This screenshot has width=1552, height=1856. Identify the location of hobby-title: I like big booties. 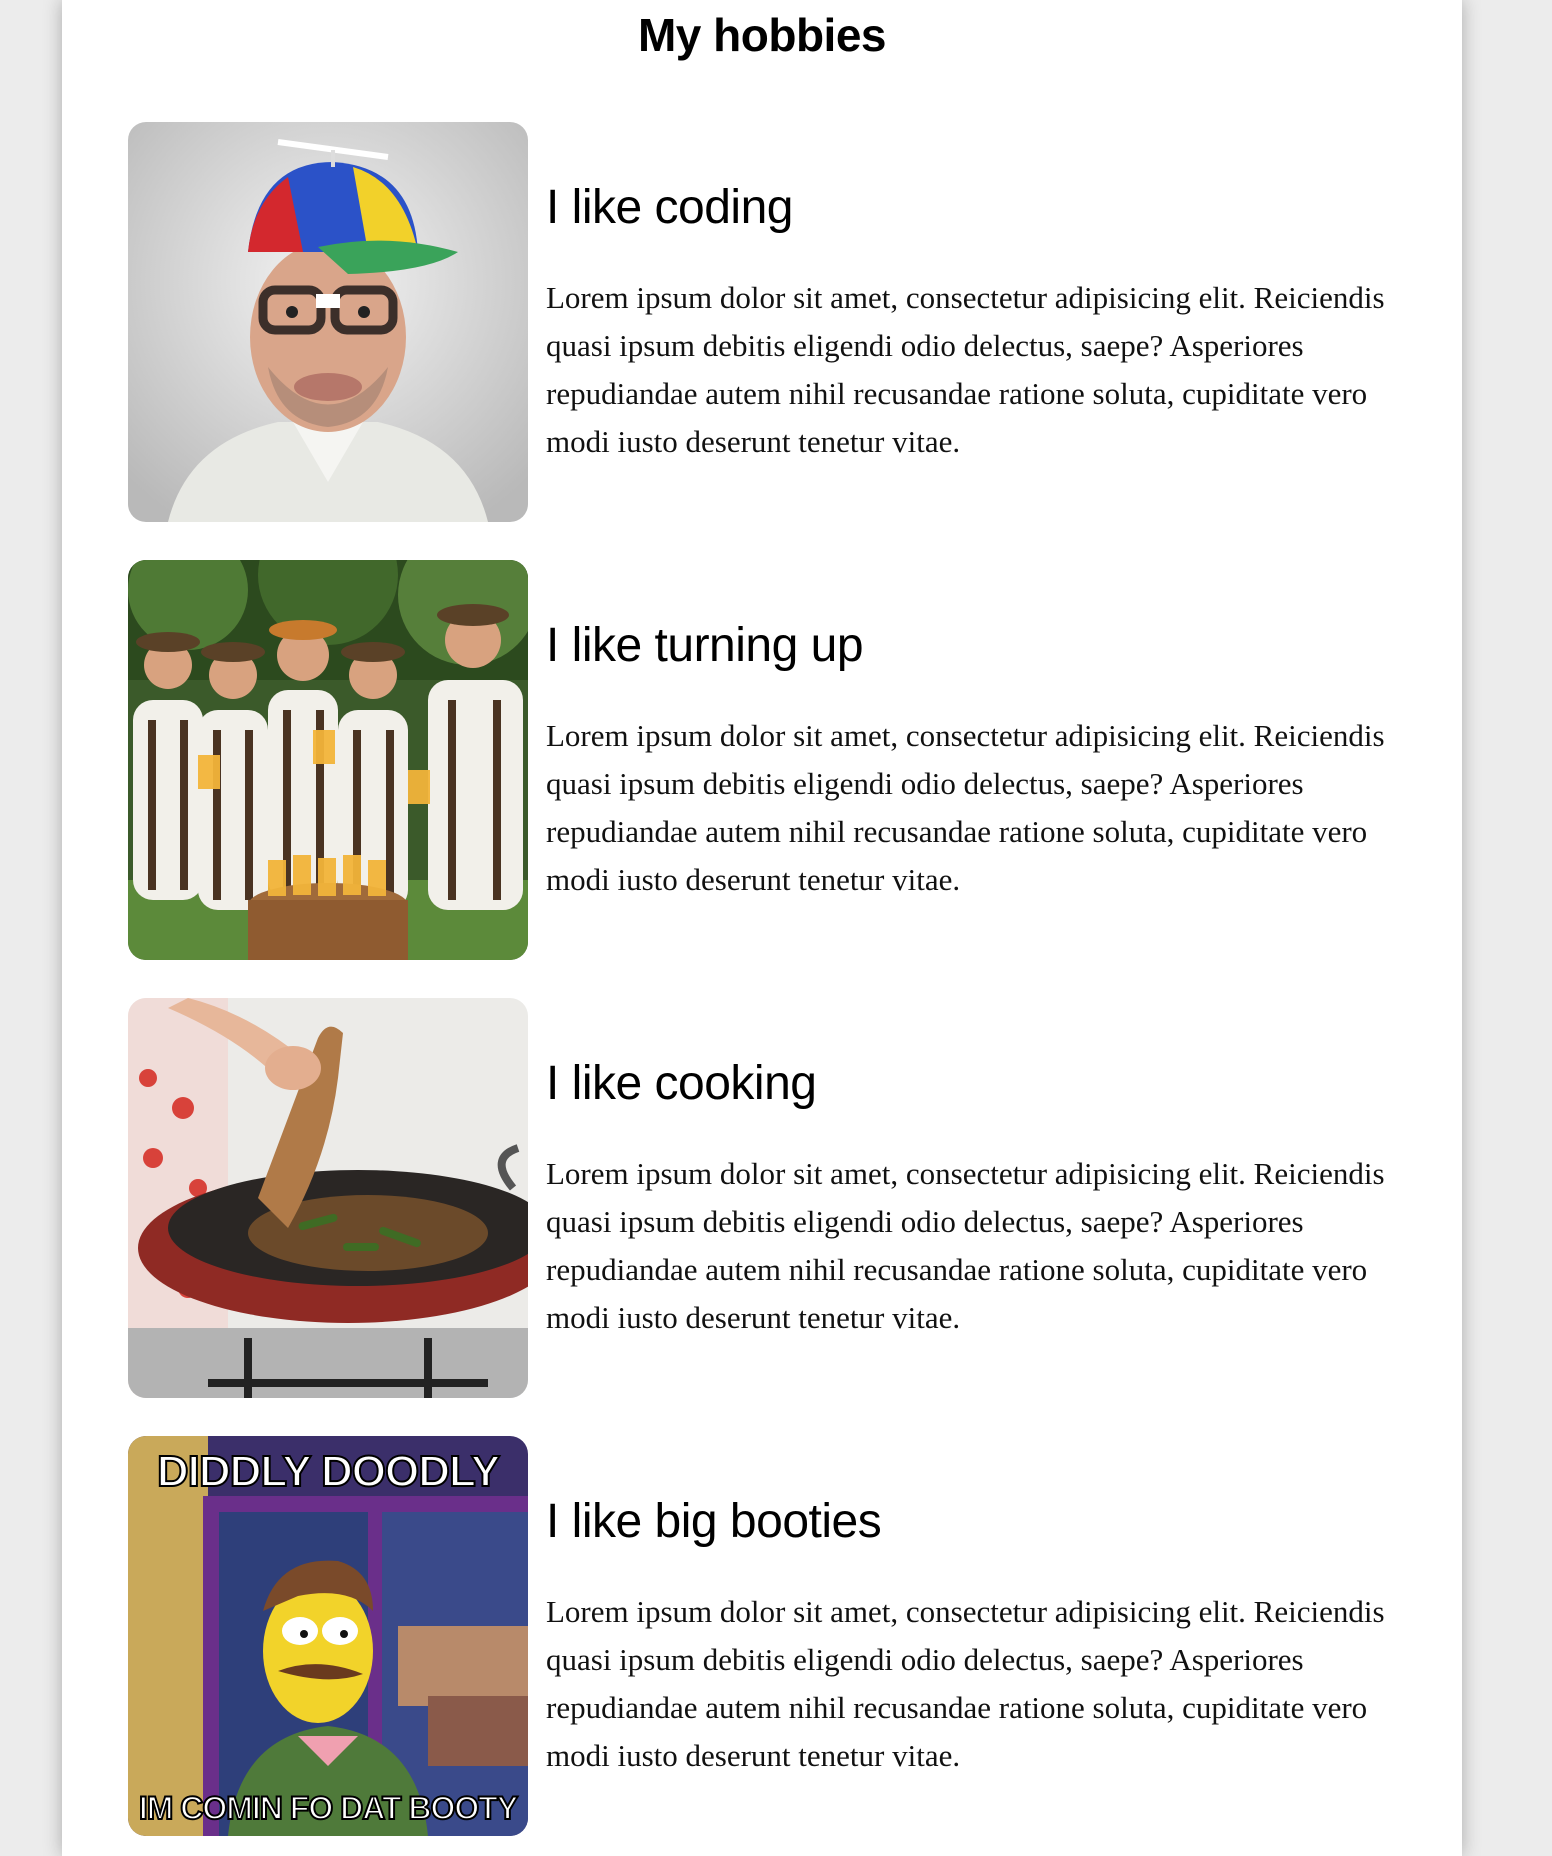
(714, 1521).